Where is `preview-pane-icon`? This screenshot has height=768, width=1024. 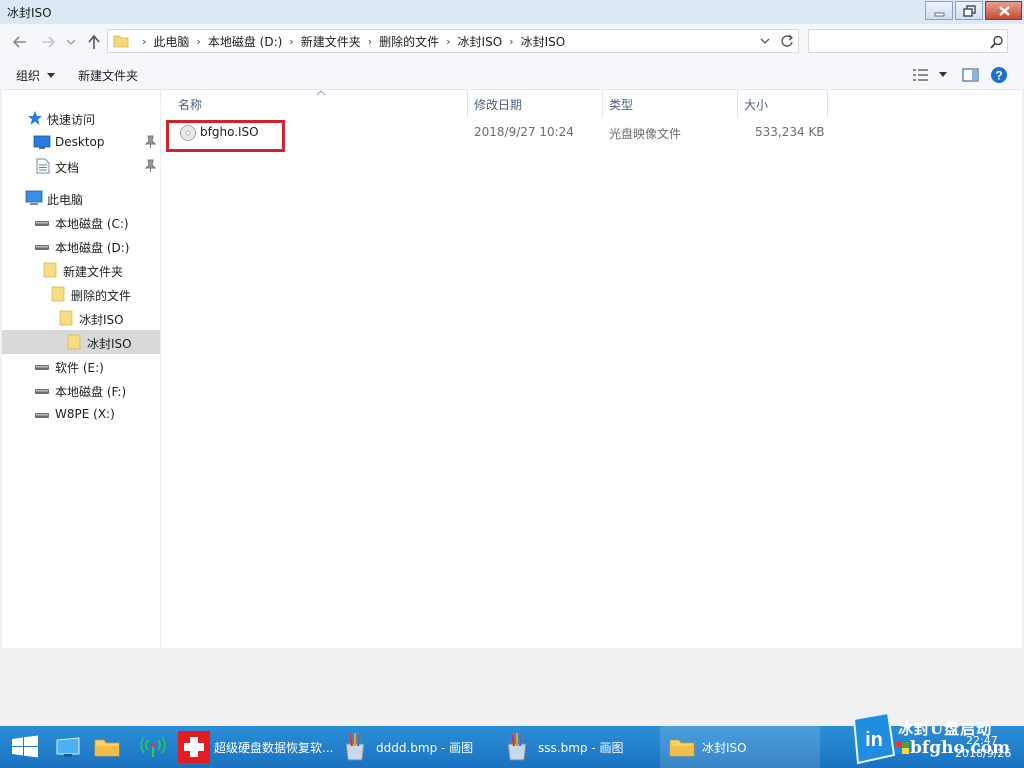
preview-pane-icon is located at coordinates (971, 75).